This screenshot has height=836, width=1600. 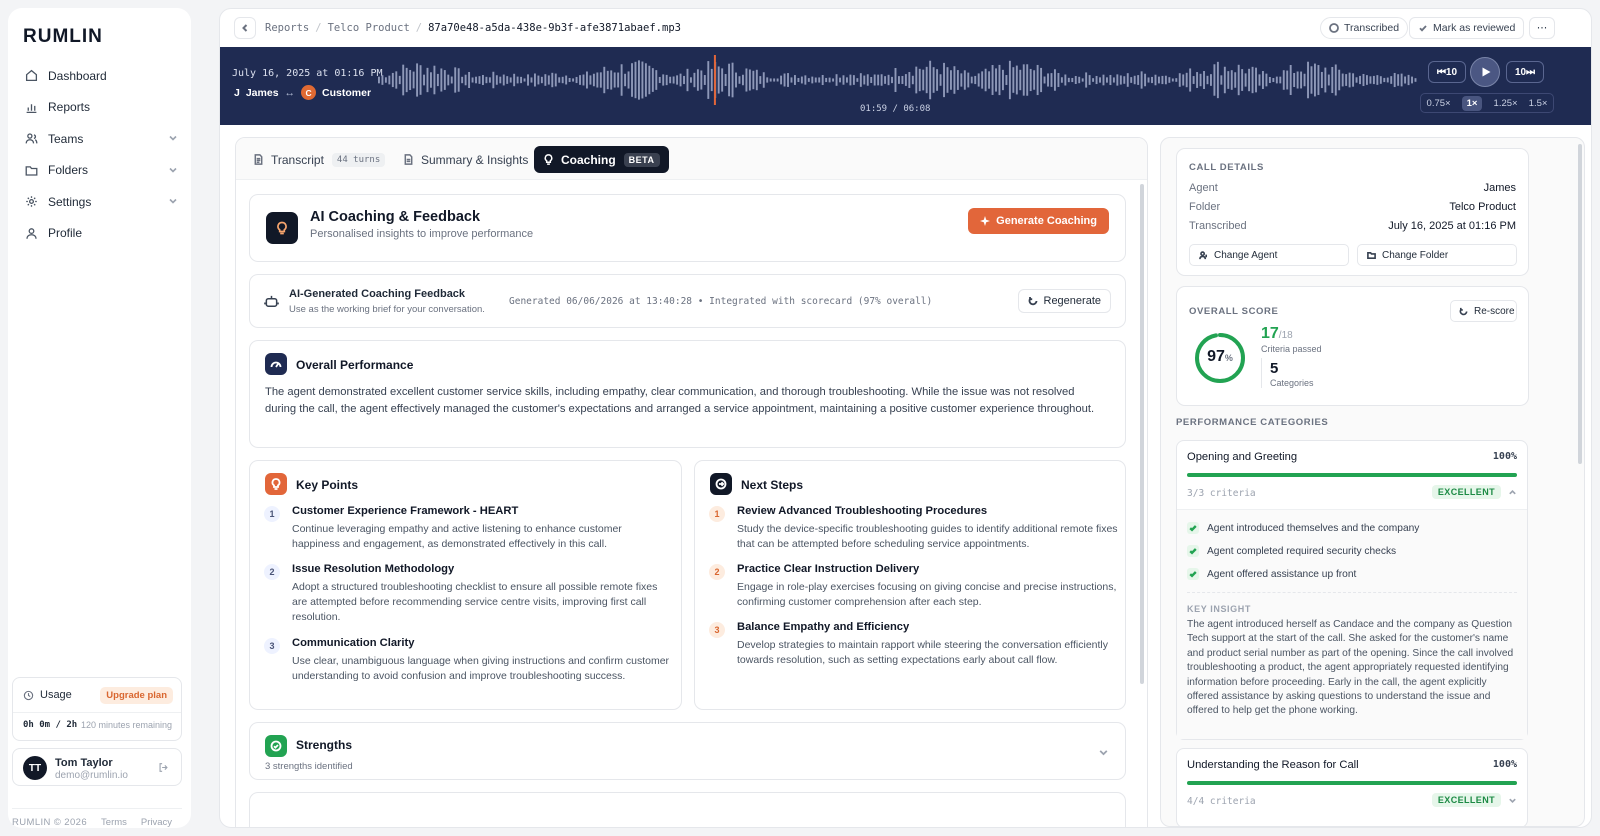 What do you see at coordinates (63, 37) in the screenshot?
I see `logo: RUMLIN` at bounding box center [63, 37].